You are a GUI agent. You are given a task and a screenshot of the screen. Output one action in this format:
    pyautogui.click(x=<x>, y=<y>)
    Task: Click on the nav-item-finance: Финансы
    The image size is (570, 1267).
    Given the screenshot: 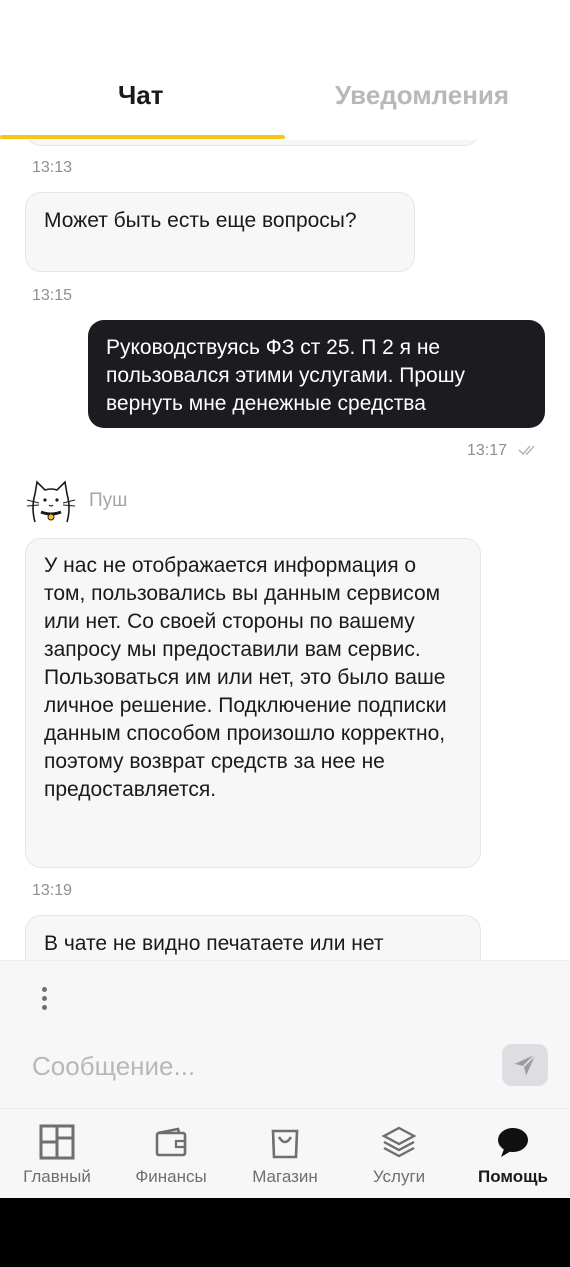 What is the action you would take?
    pyautogui.click(x=171, y=1154)
    